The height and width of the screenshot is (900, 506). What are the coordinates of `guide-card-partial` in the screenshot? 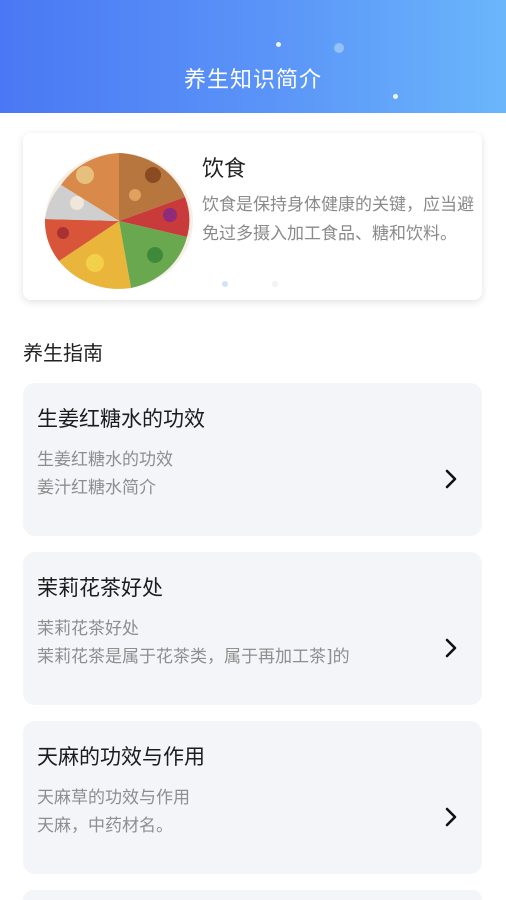 It's located at (252, 895).